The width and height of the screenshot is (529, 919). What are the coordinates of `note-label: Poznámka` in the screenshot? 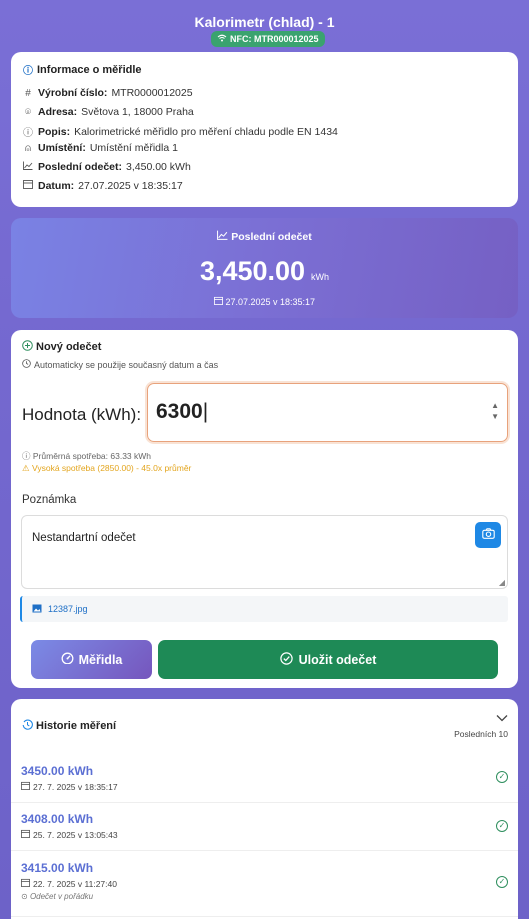 It's located at (49, 500).